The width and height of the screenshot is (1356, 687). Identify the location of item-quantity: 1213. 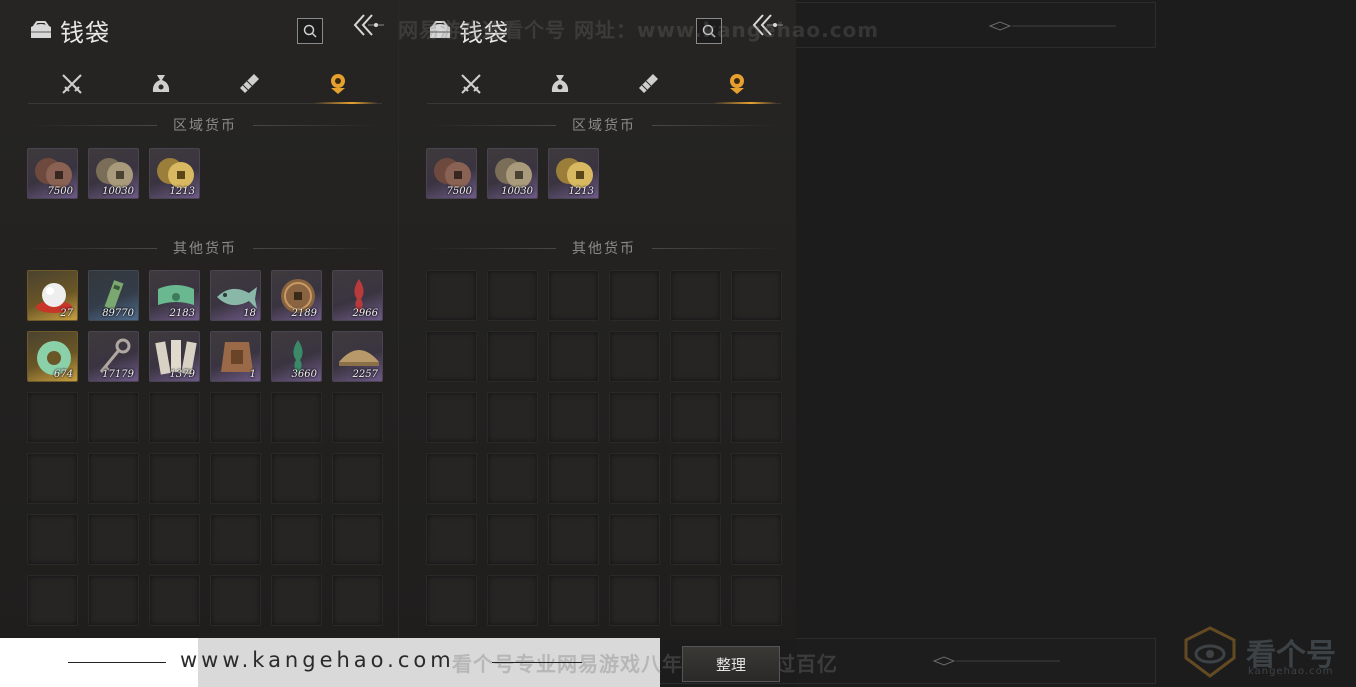
(581, 191).